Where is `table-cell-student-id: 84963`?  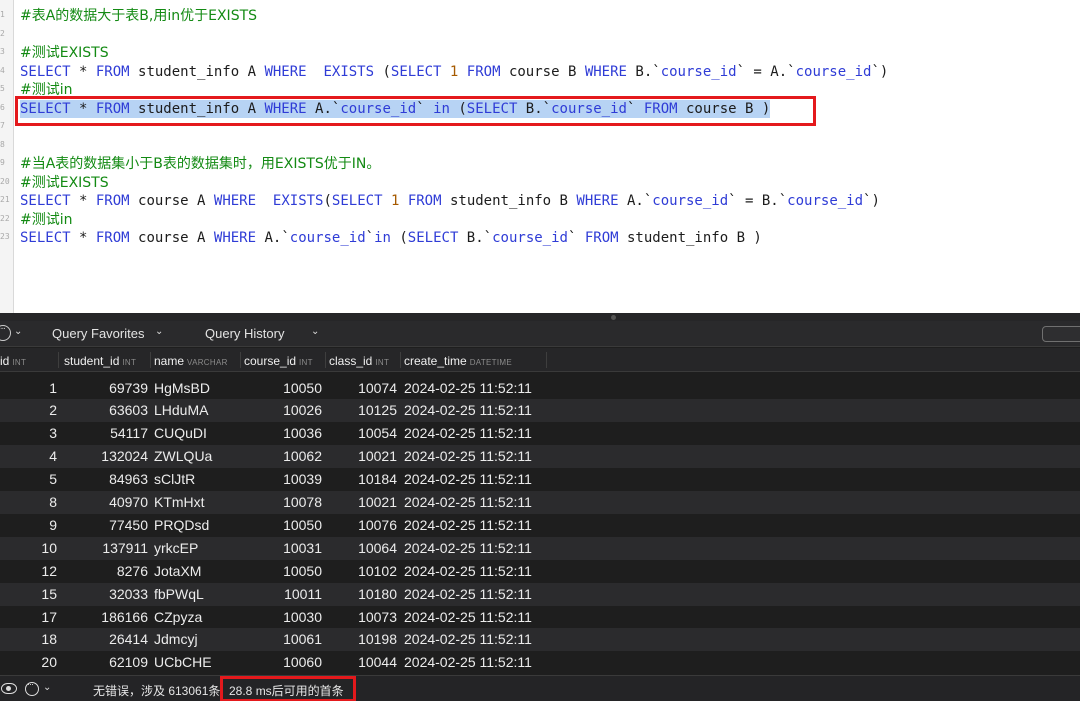 table-cell-student-id: 84963 is located at coordinates (128, 479).